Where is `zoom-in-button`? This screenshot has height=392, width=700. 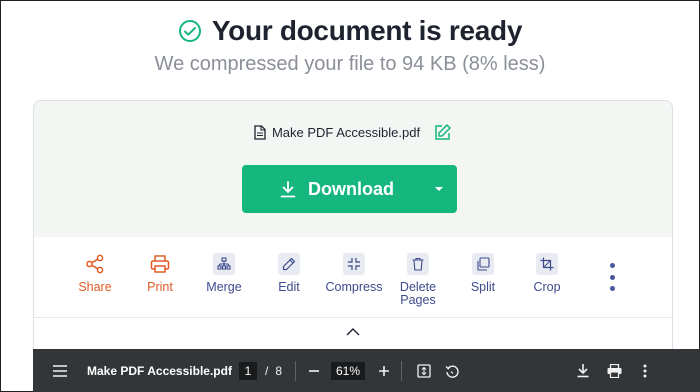 zoom-in-button is located at coordinates (384, 370).